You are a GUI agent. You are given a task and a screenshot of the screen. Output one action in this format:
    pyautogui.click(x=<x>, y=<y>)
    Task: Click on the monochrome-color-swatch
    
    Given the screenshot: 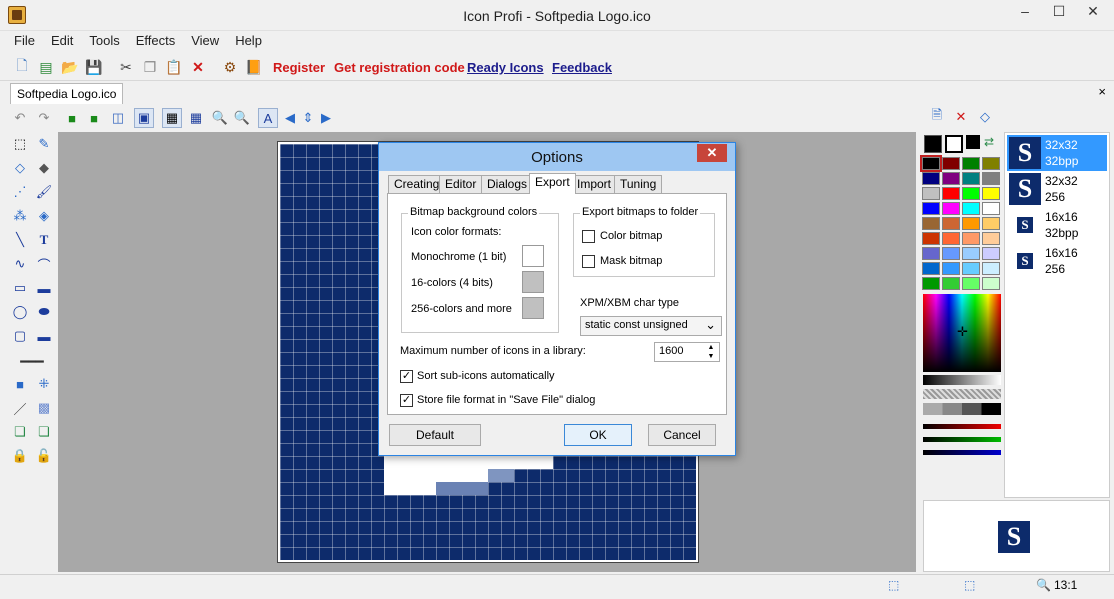 What is the action you would take?
    pyautogui.click(x=533, y=256)
    